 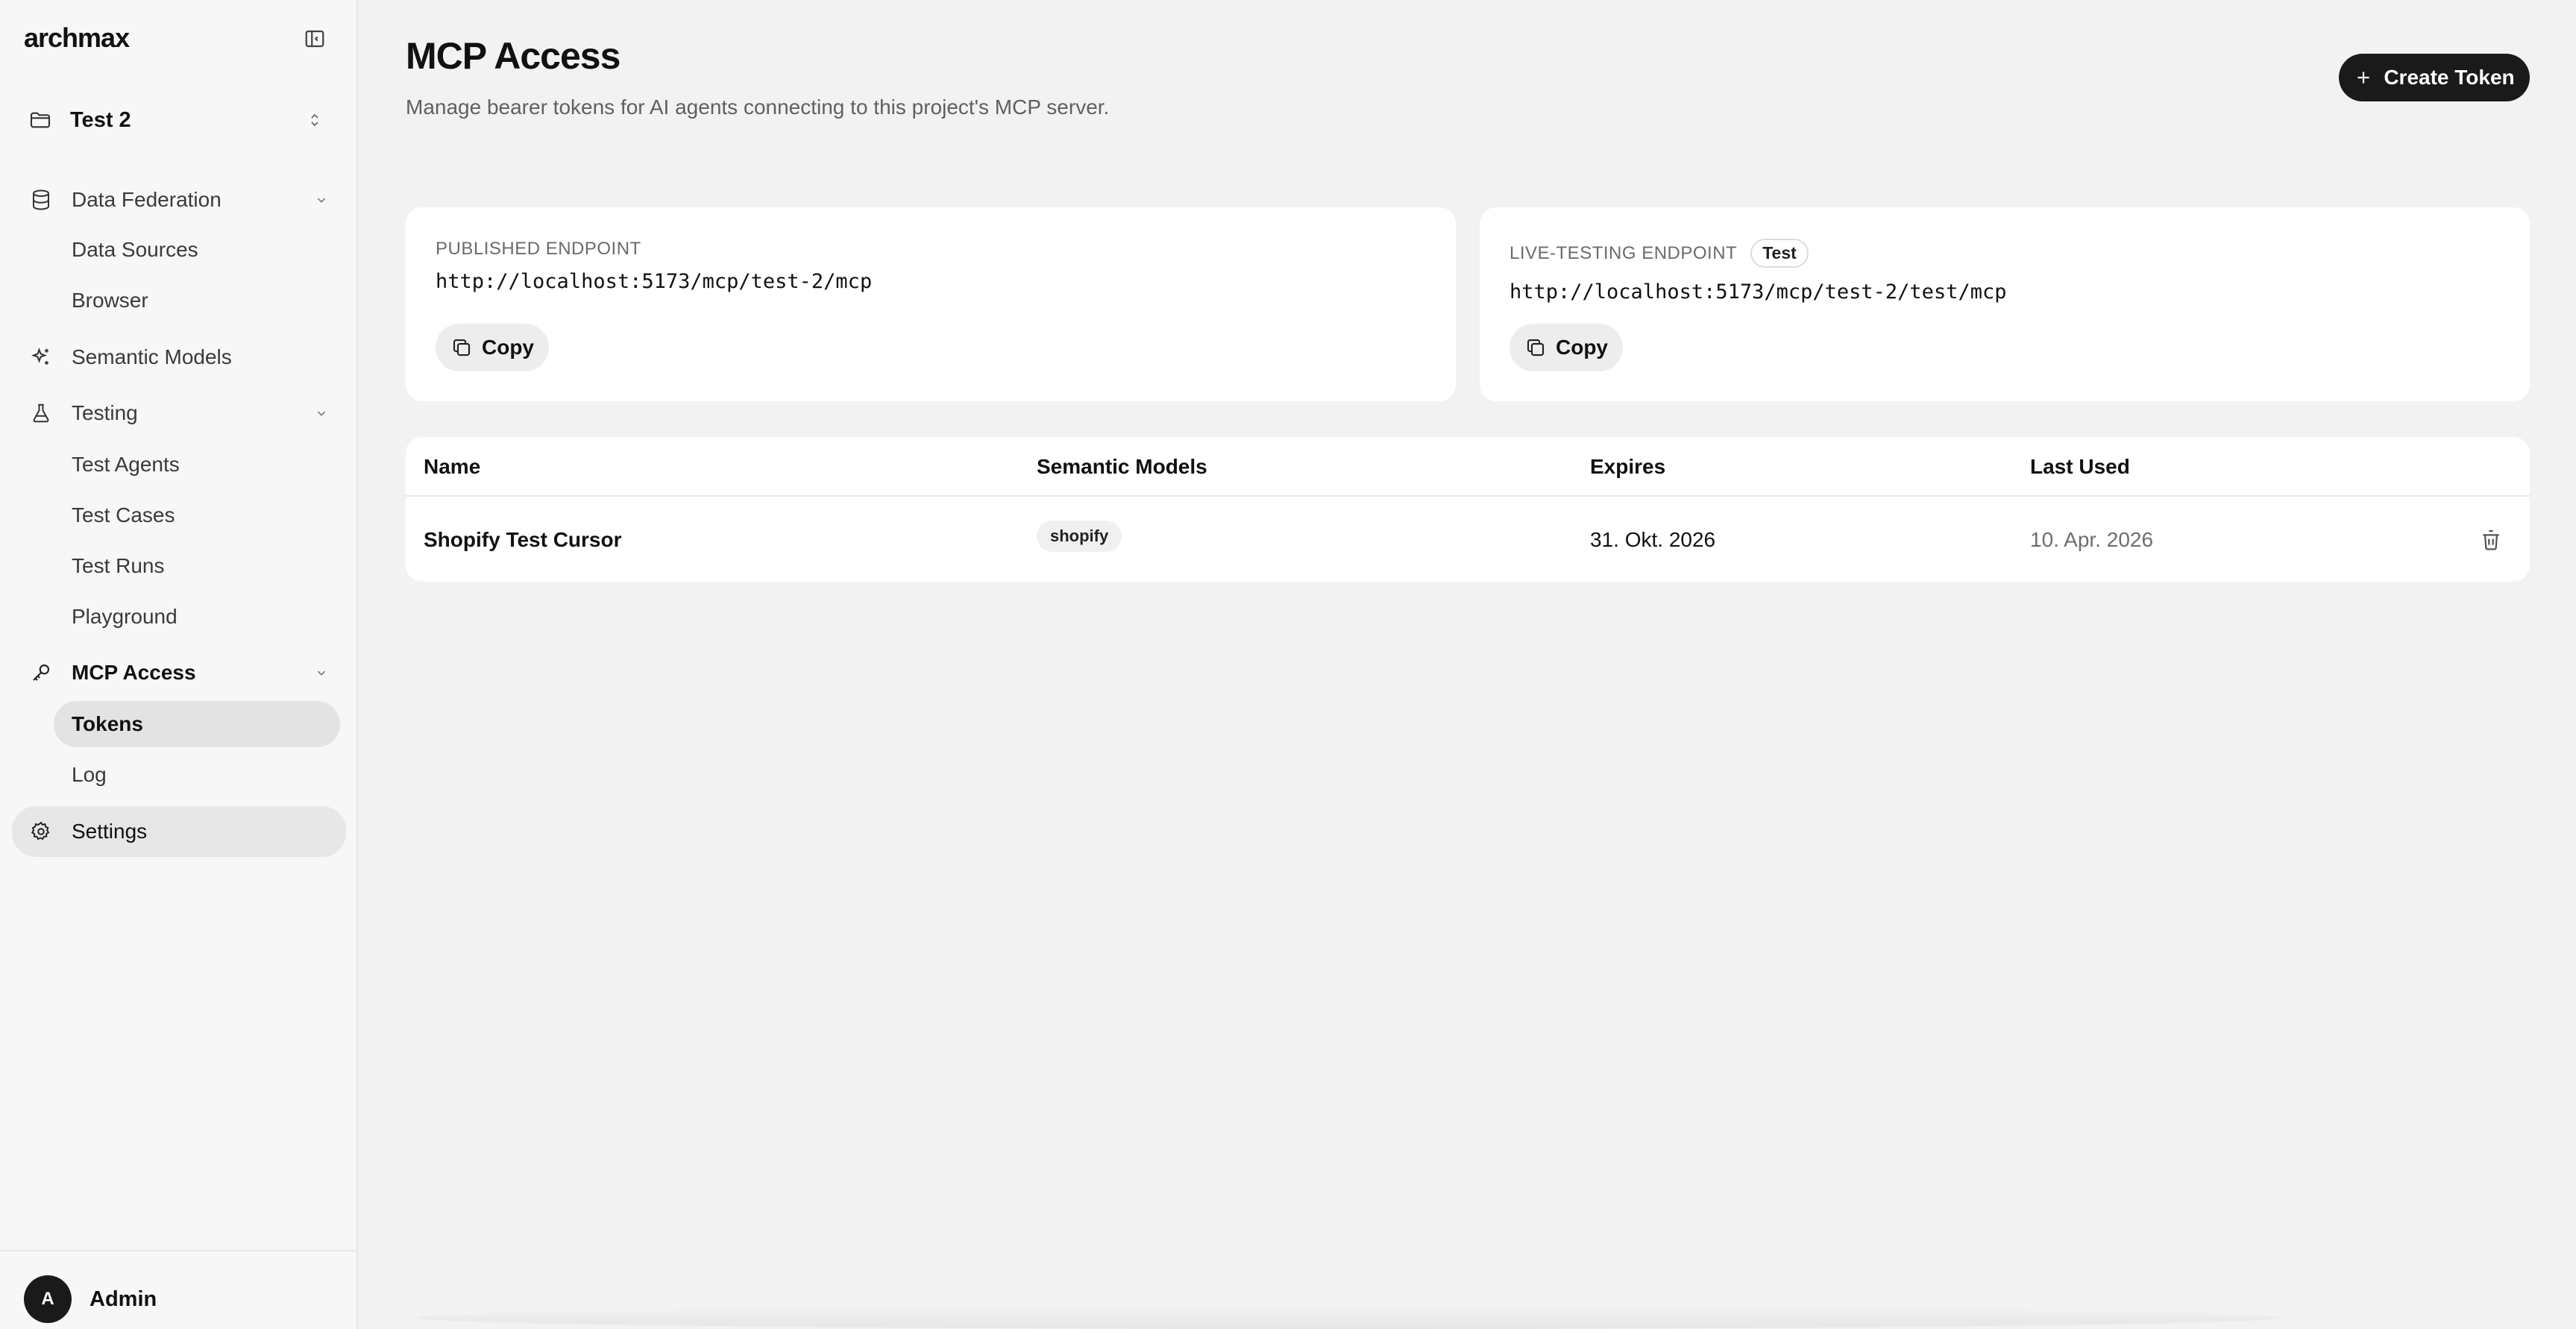 I want to click on copy-published-endpoint-button: Copy, so click(x=493, y=347).